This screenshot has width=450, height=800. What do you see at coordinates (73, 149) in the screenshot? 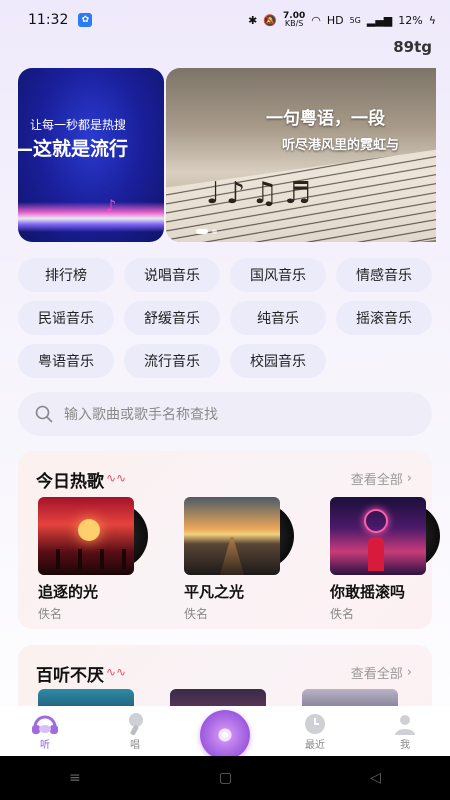
I see `banner-left-line2: —这就是流行` at bounding box center [73, 149].